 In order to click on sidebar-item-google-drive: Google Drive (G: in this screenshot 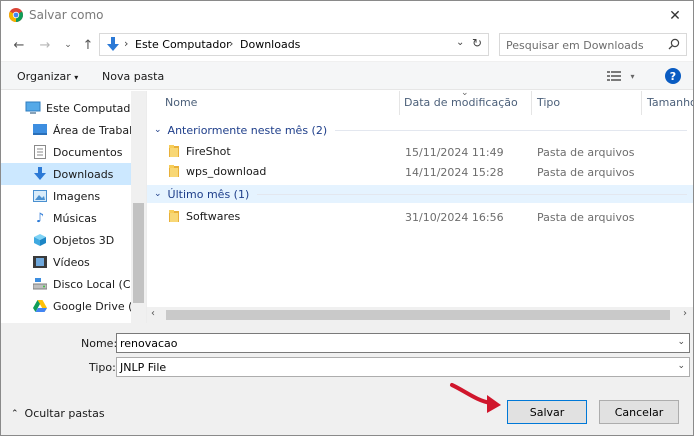, I will do `click(66, 306)`.